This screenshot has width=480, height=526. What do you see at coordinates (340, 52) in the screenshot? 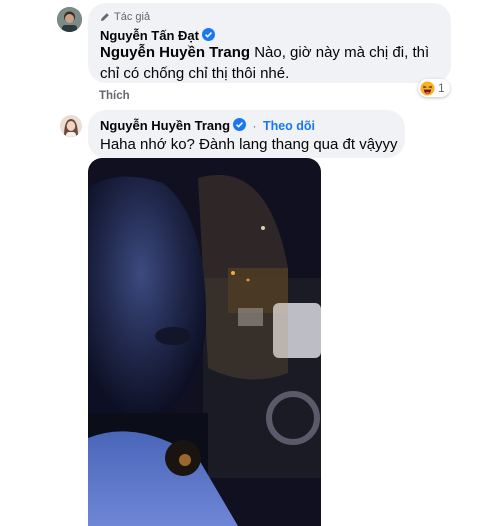
I see `comment1-text-line1: Nào, giờ này mà chị đi, thì` at bounding box center [340, 52].